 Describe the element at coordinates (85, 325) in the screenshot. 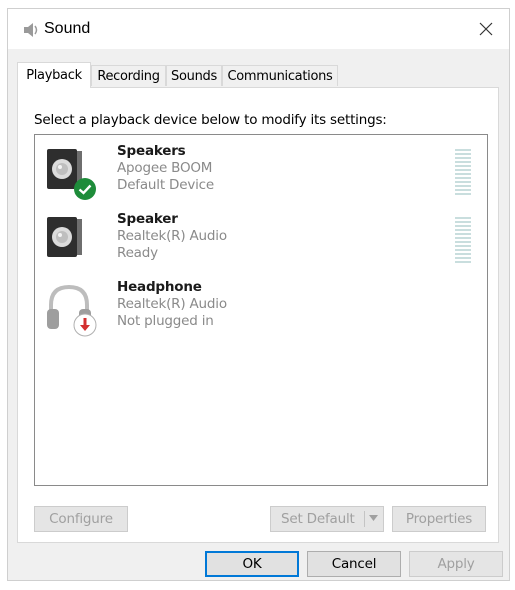

I see `unplugged-arrow-icon` at that location.